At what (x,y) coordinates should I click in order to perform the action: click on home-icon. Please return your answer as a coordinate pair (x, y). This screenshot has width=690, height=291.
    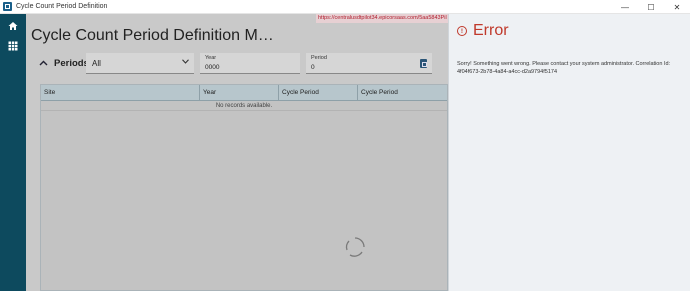
    Looking at the image, I should click on (13, 26).